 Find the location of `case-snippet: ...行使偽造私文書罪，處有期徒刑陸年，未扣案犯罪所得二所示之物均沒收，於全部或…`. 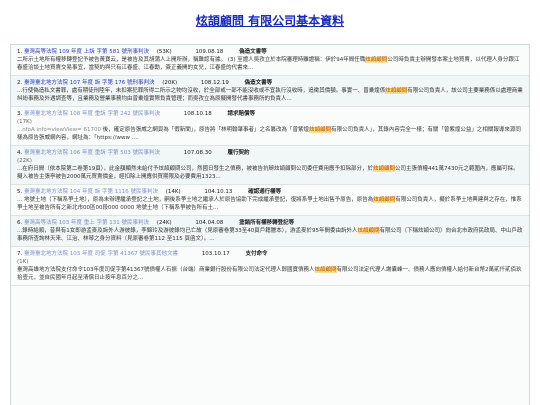

case-snippet: ...行使偽造私文書罪，處有期徒刑陸年，未扣案犯罪所得二所示之物均沒收，於全部或… is located at coordinates (270, 95).